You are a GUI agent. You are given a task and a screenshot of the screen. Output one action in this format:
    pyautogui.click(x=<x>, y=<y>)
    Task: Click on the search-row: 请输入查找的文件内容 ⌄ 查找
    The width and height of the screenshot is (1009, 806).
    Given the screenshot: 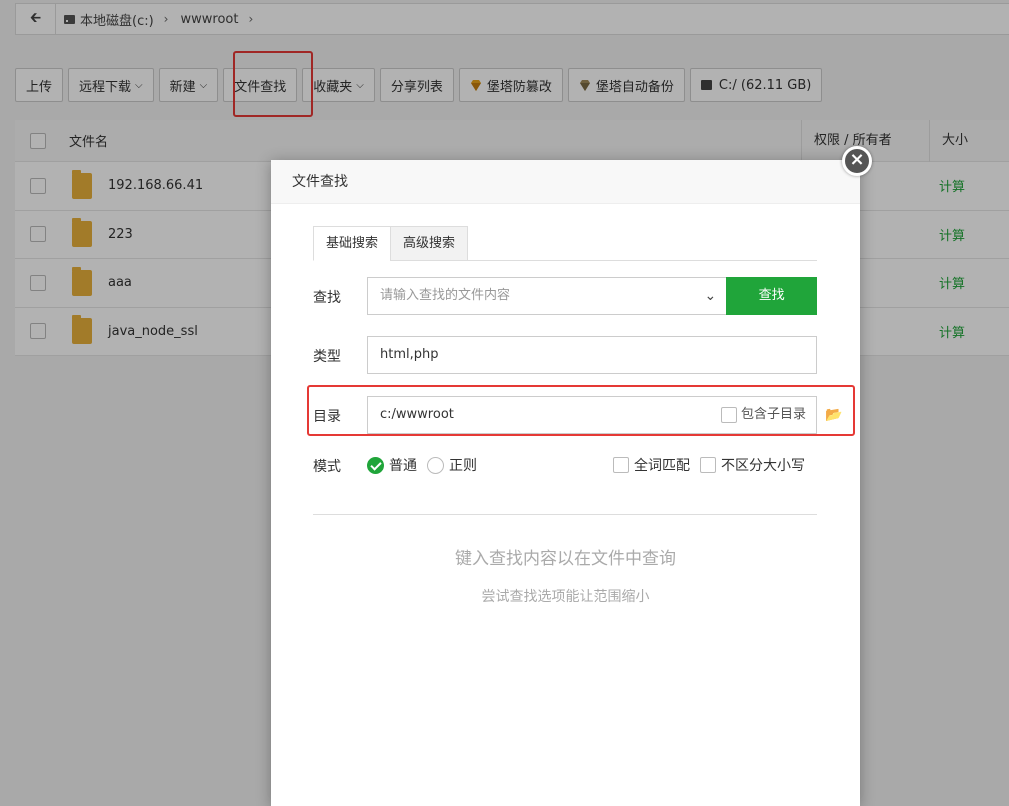 What is the action you would take?
    pyautogui.click(x=592, y=296)
    